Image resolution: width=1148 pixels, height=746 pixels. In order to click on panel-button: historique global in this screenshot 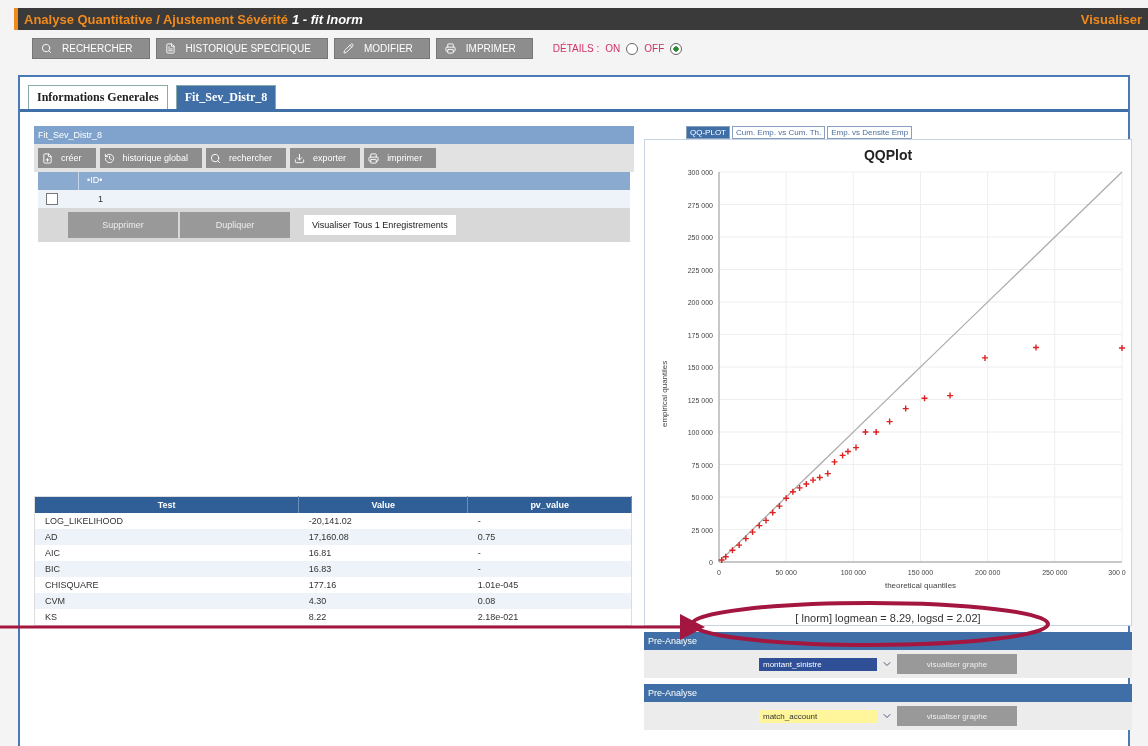, I will do `click(151, 158)`.